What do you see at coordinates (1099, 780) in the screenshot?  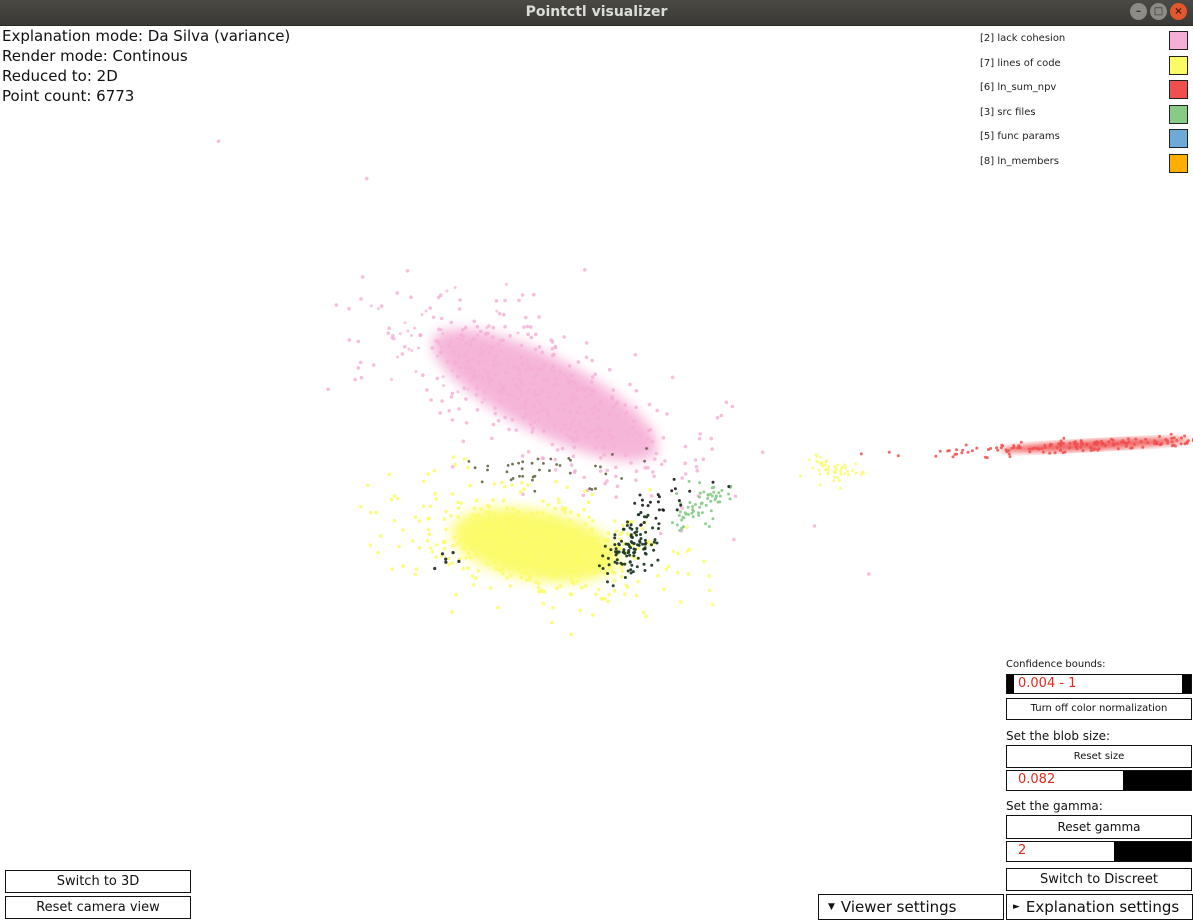 I see `blob-size-slider: 0.082` at bounding box center [1099, 780].